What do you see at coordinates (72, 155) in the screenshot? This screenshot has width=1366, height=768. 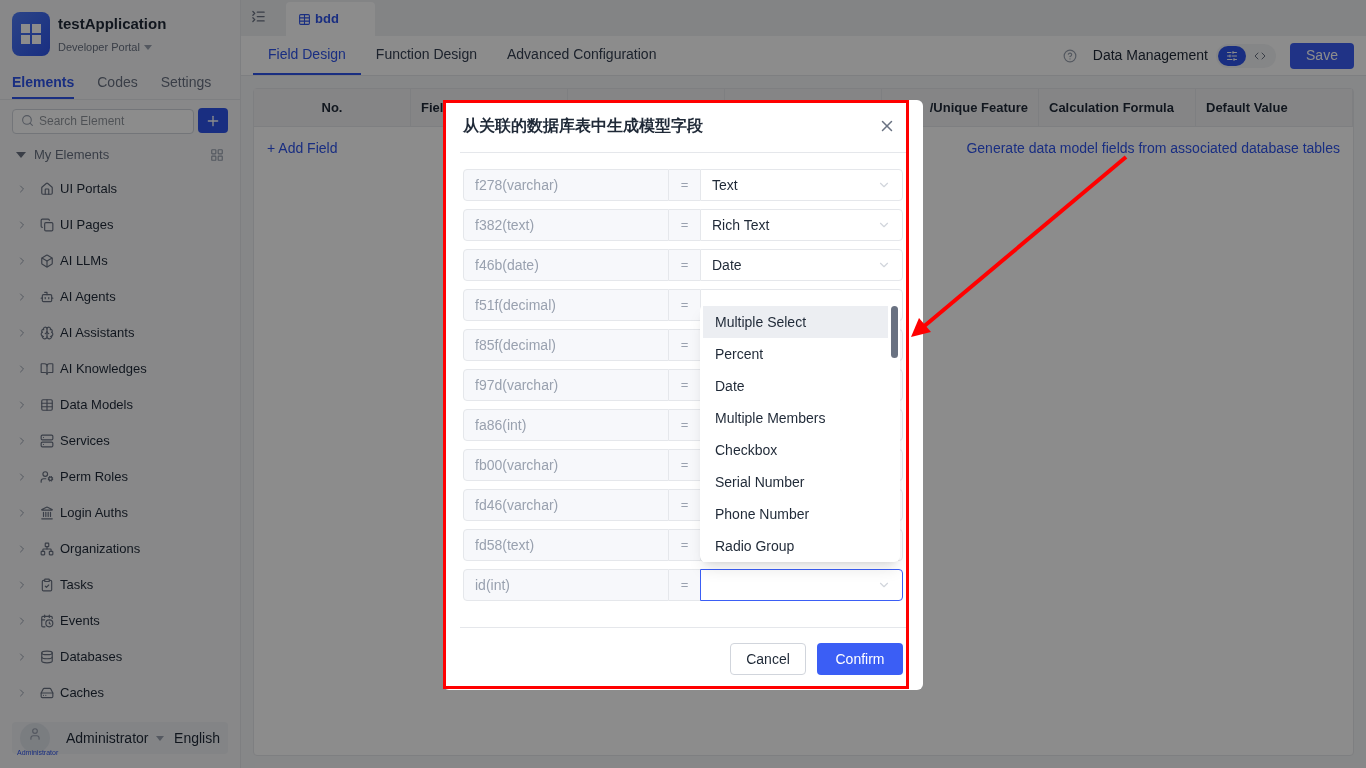 I see `tree-heading: My Elements` at bounding box center [72, 155].